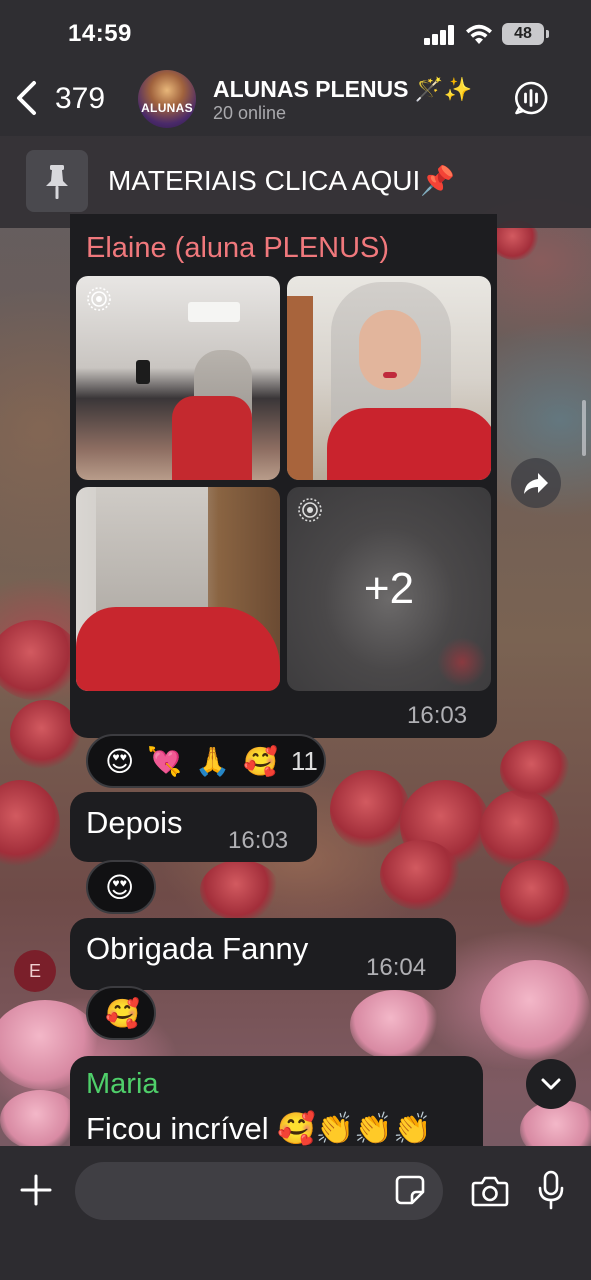 The height and width of the screenshot is (1280, 591). What do you see at coordinates (531, 98) in the screenshot?
I see `voice-chat-icon` at bounding box center [531, 98].